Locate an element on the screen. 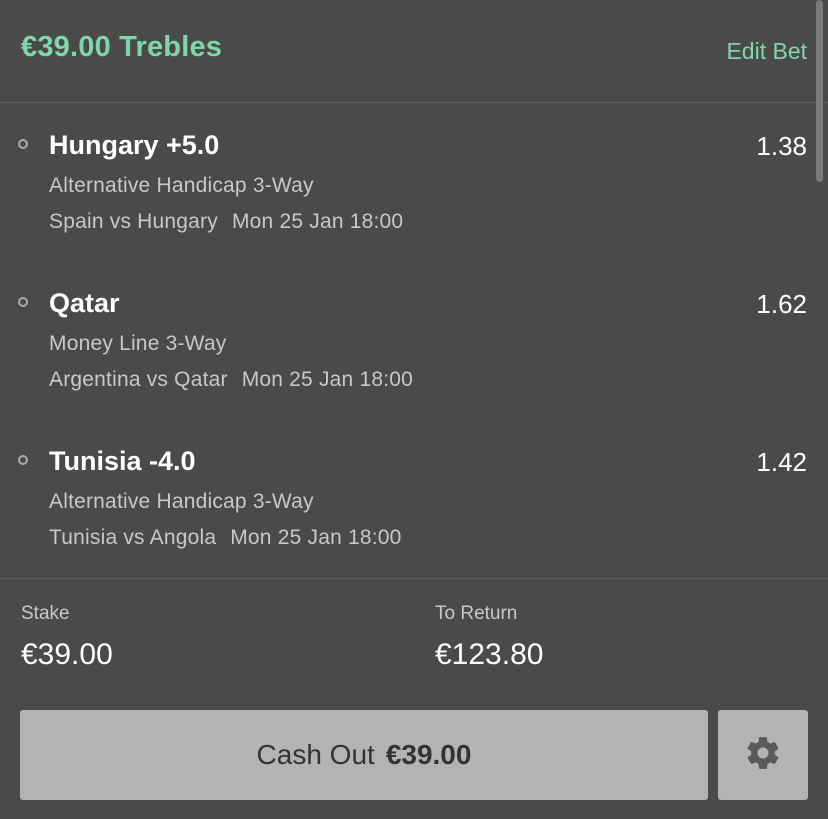  stake-value: €39.00 is located at coordinates (67, 654).